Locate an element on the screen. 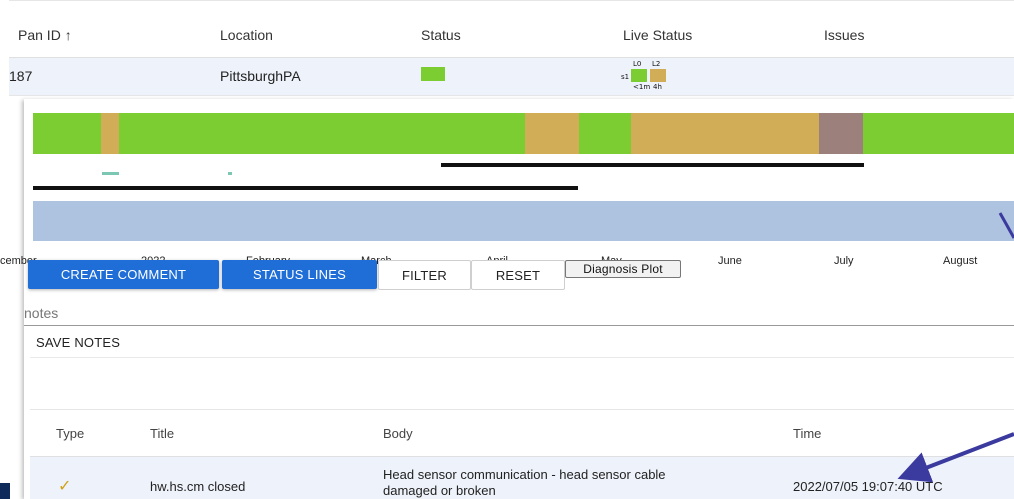 The height and width of the screenshot is (499, 1014). annotation-overlay is located at coordinates (955, 347).